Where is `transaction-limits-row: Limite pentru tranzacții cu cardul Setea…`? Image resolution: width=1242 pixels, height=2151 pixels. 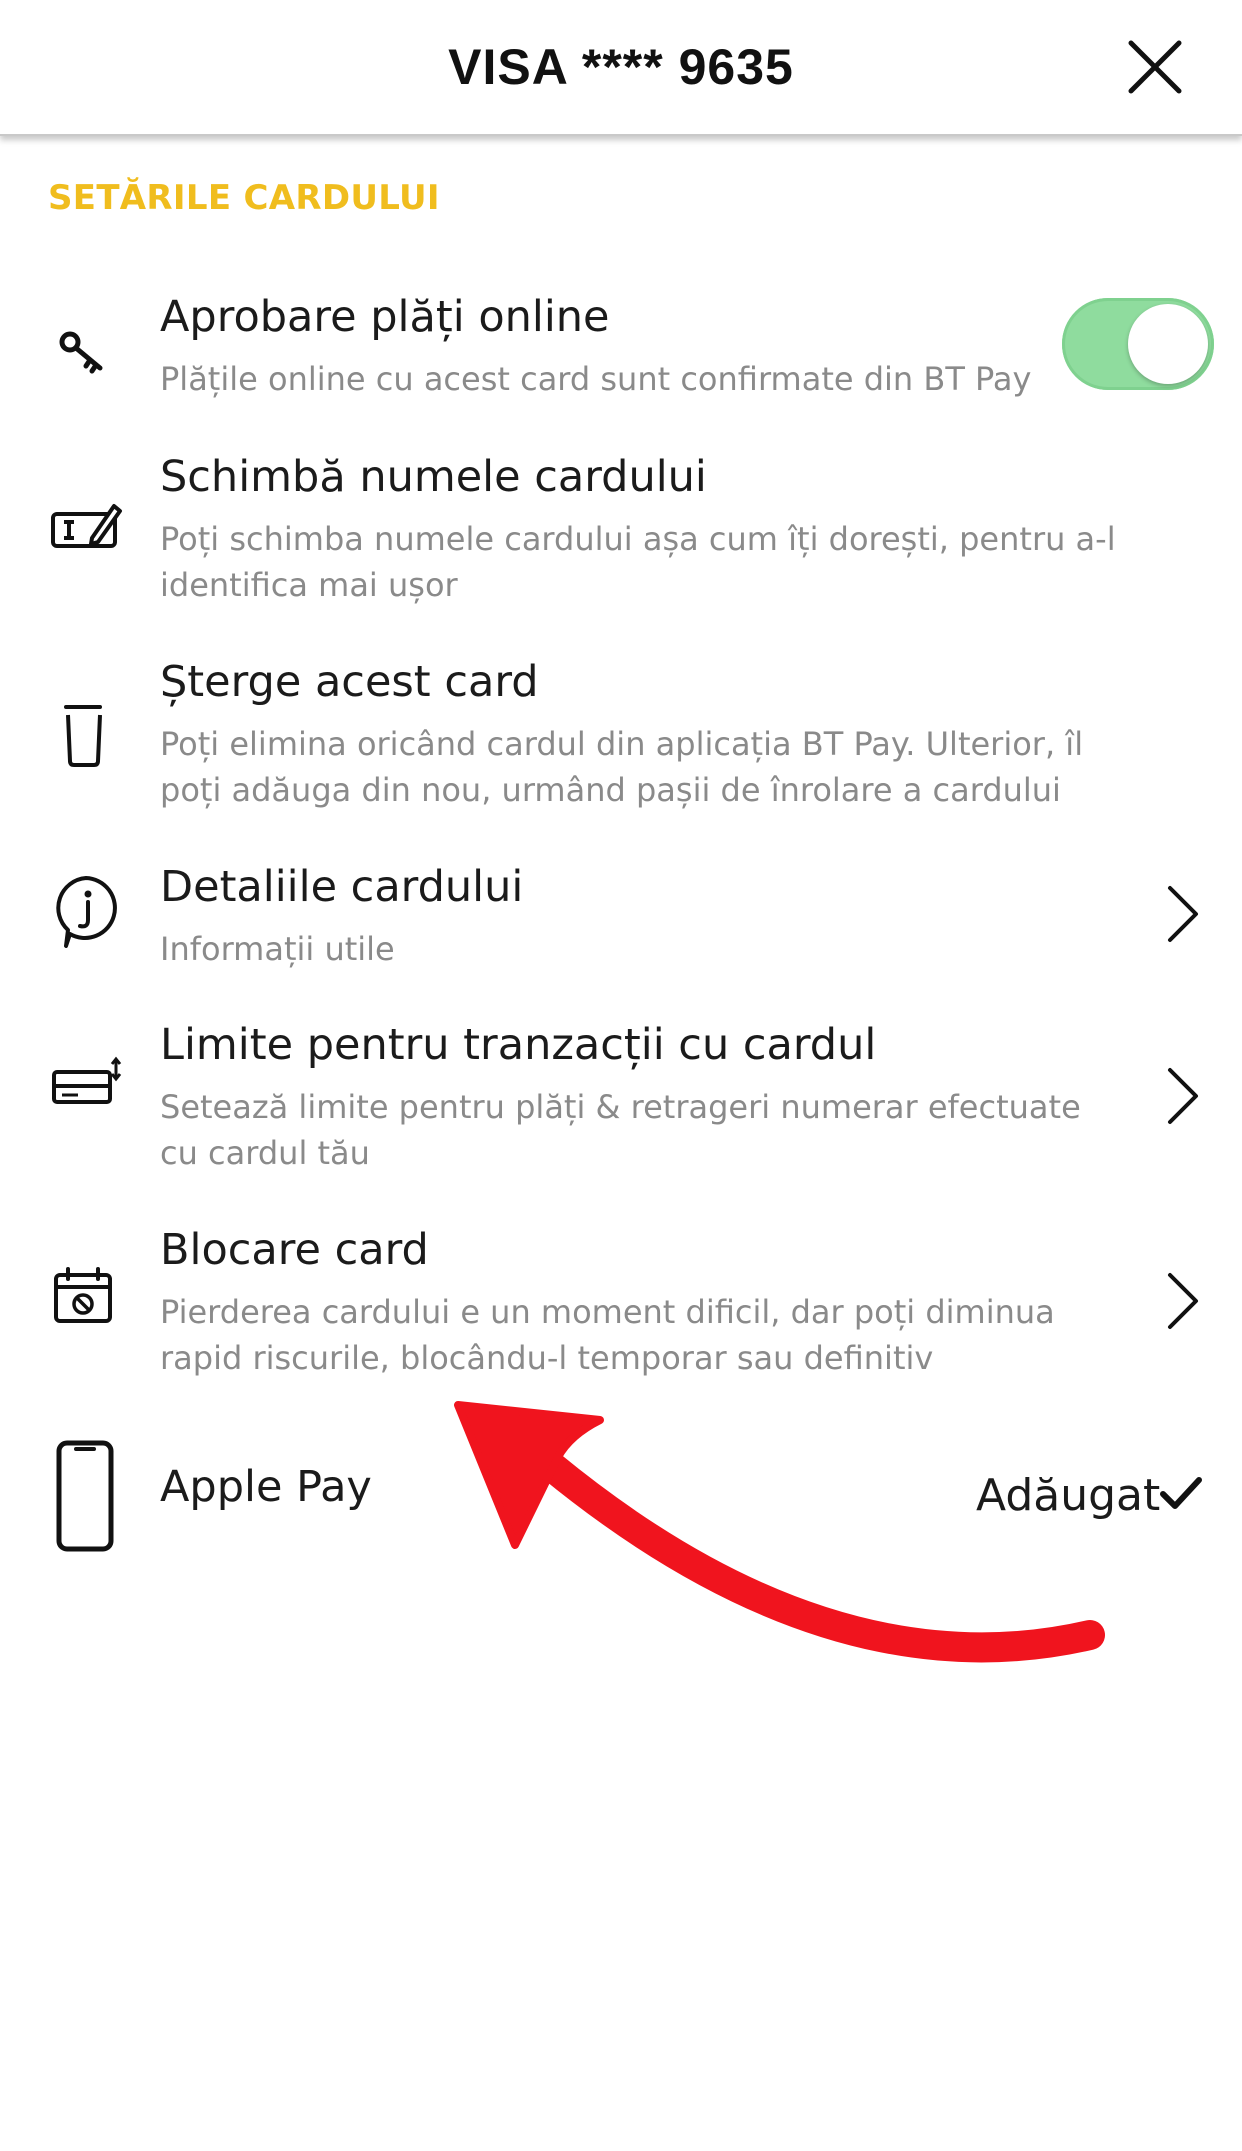
transaction-limits-row: Limite pentru tranzacții cu cardul Setea… is located at coordinates (621, 1103).